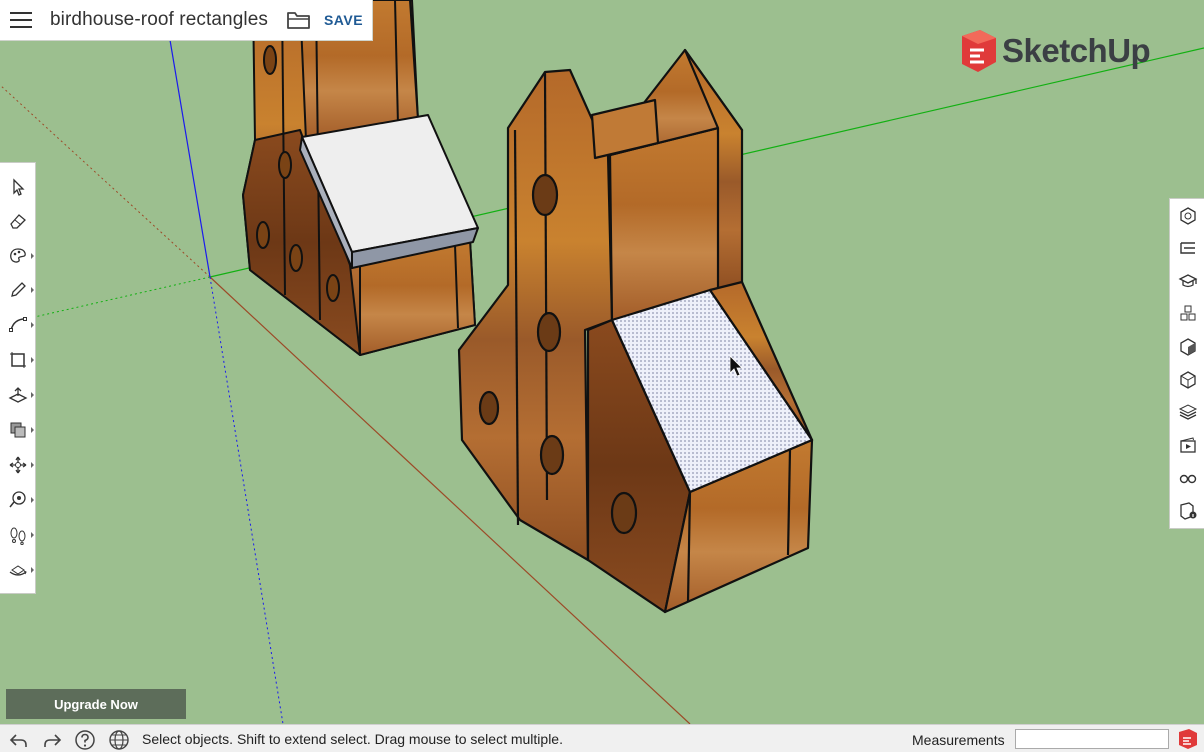 This screenshot has height=752, width=1204. I want to click on orbit-icon, so click(18, 570).